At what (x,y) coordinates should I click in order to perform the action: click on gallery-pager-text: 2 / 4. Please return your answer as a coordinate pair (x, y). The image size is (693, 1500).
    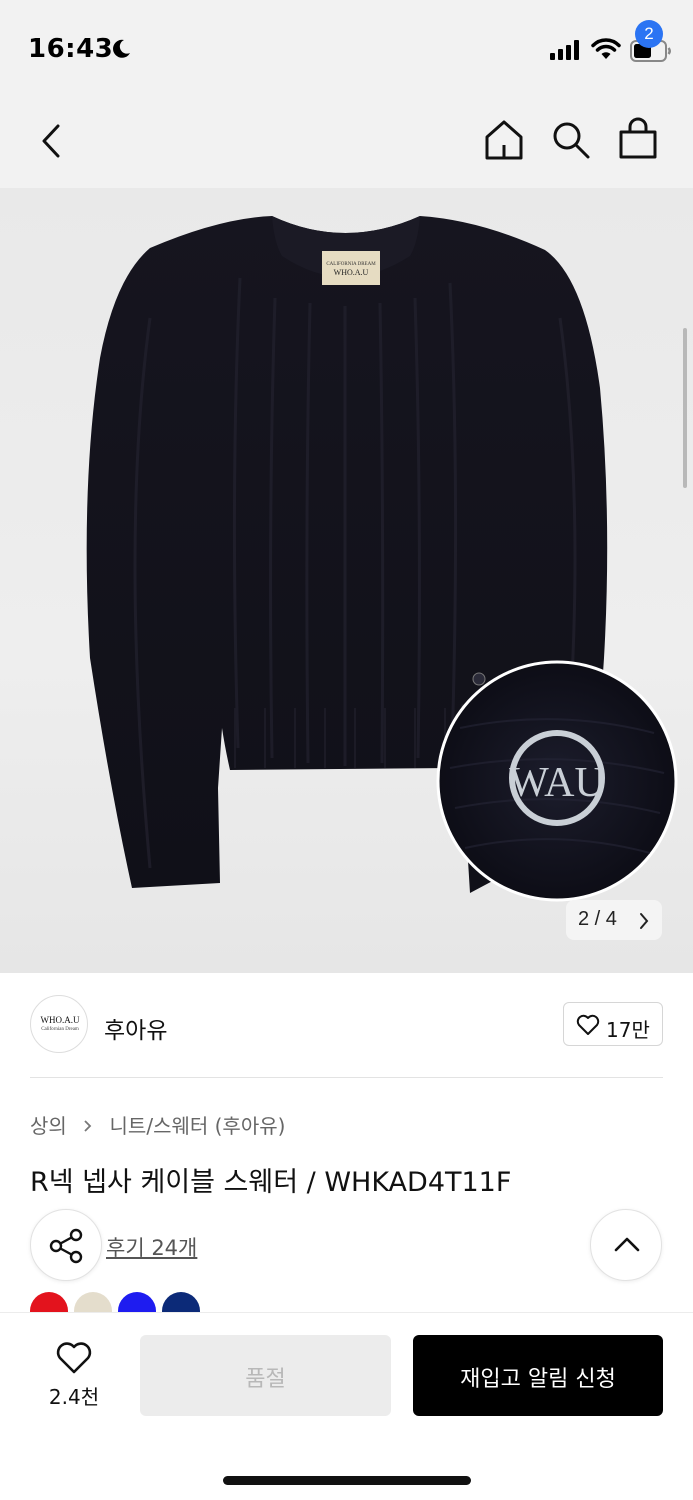
    Looking at the image, I should click on (597, 919).